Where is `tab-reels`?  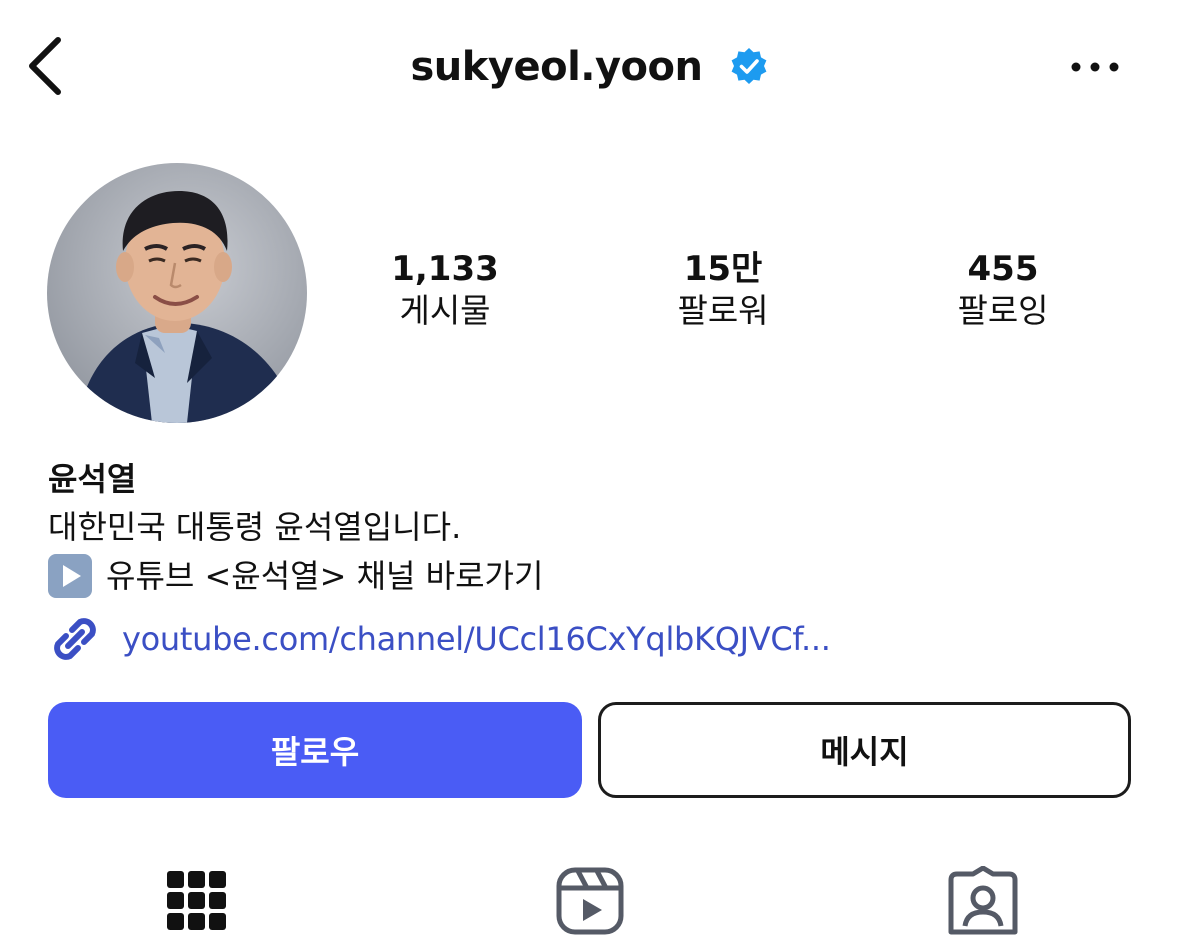 tab-reels is located at coordinates (590, 901).